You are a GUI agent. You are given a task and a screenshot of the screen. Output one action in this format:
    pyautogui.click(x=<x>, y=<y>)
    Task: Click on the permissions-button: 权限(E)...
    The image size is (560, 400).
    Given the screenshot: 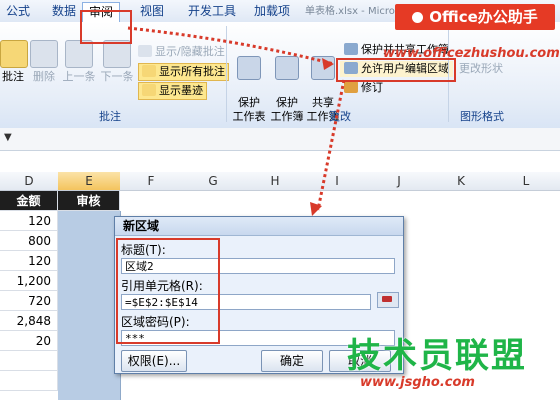 What is the action you would take?
    pyautogui.click(x=154, y=361)
    